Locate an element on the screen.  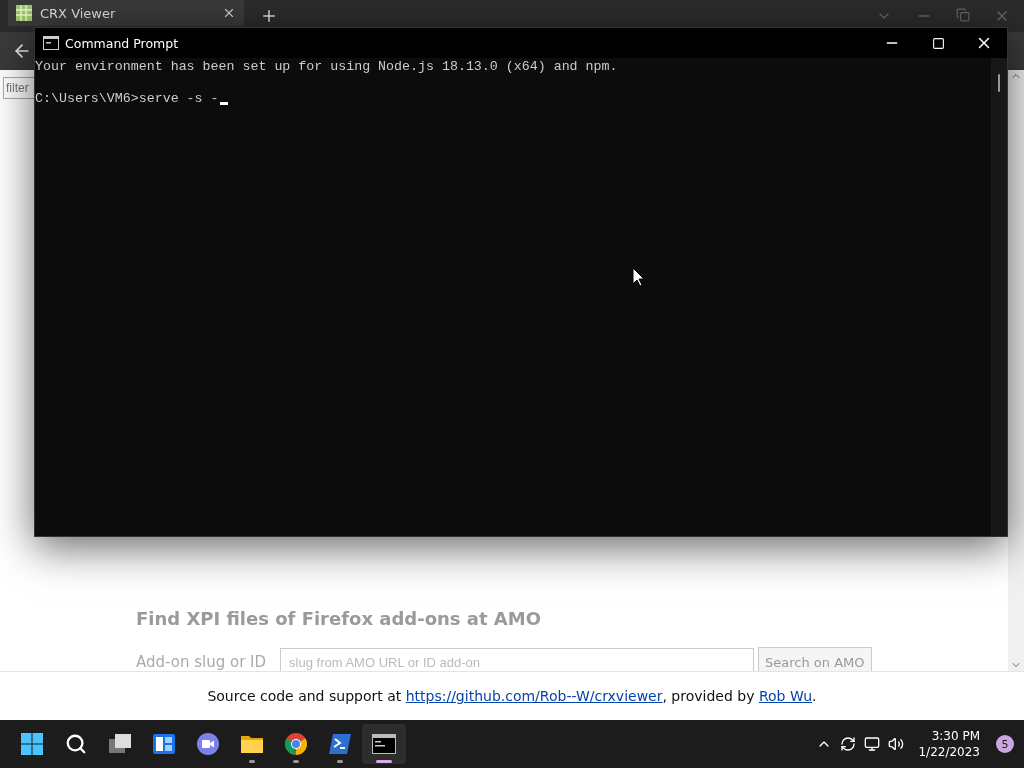
windows-logo-icon is located at coordinates (32, 744).